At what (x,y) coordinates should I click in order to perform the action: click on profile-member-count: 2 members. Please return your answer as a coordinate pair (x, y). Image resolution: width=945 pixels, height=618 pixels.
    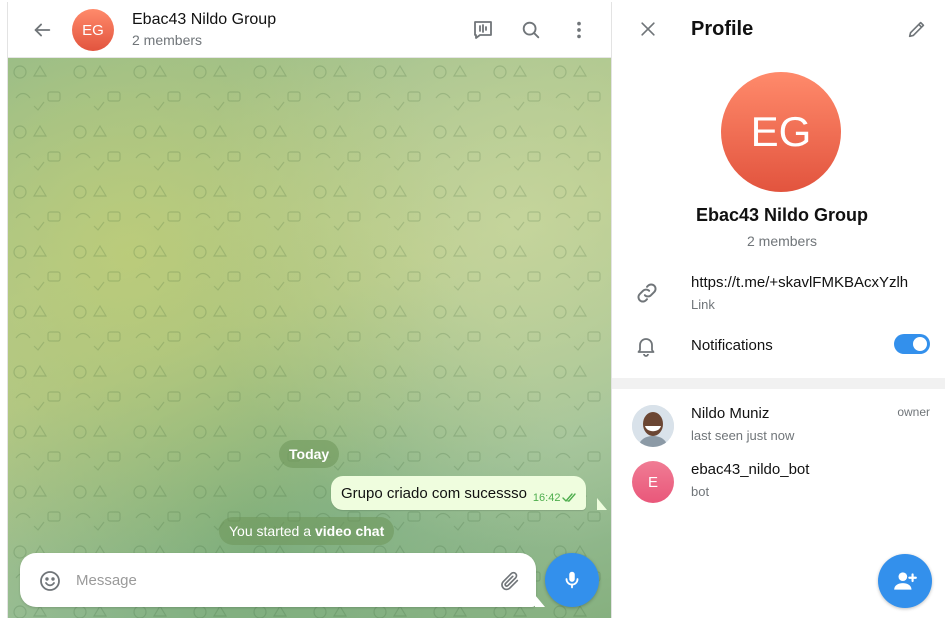
    Looking at the image, I should click on (782, 241).